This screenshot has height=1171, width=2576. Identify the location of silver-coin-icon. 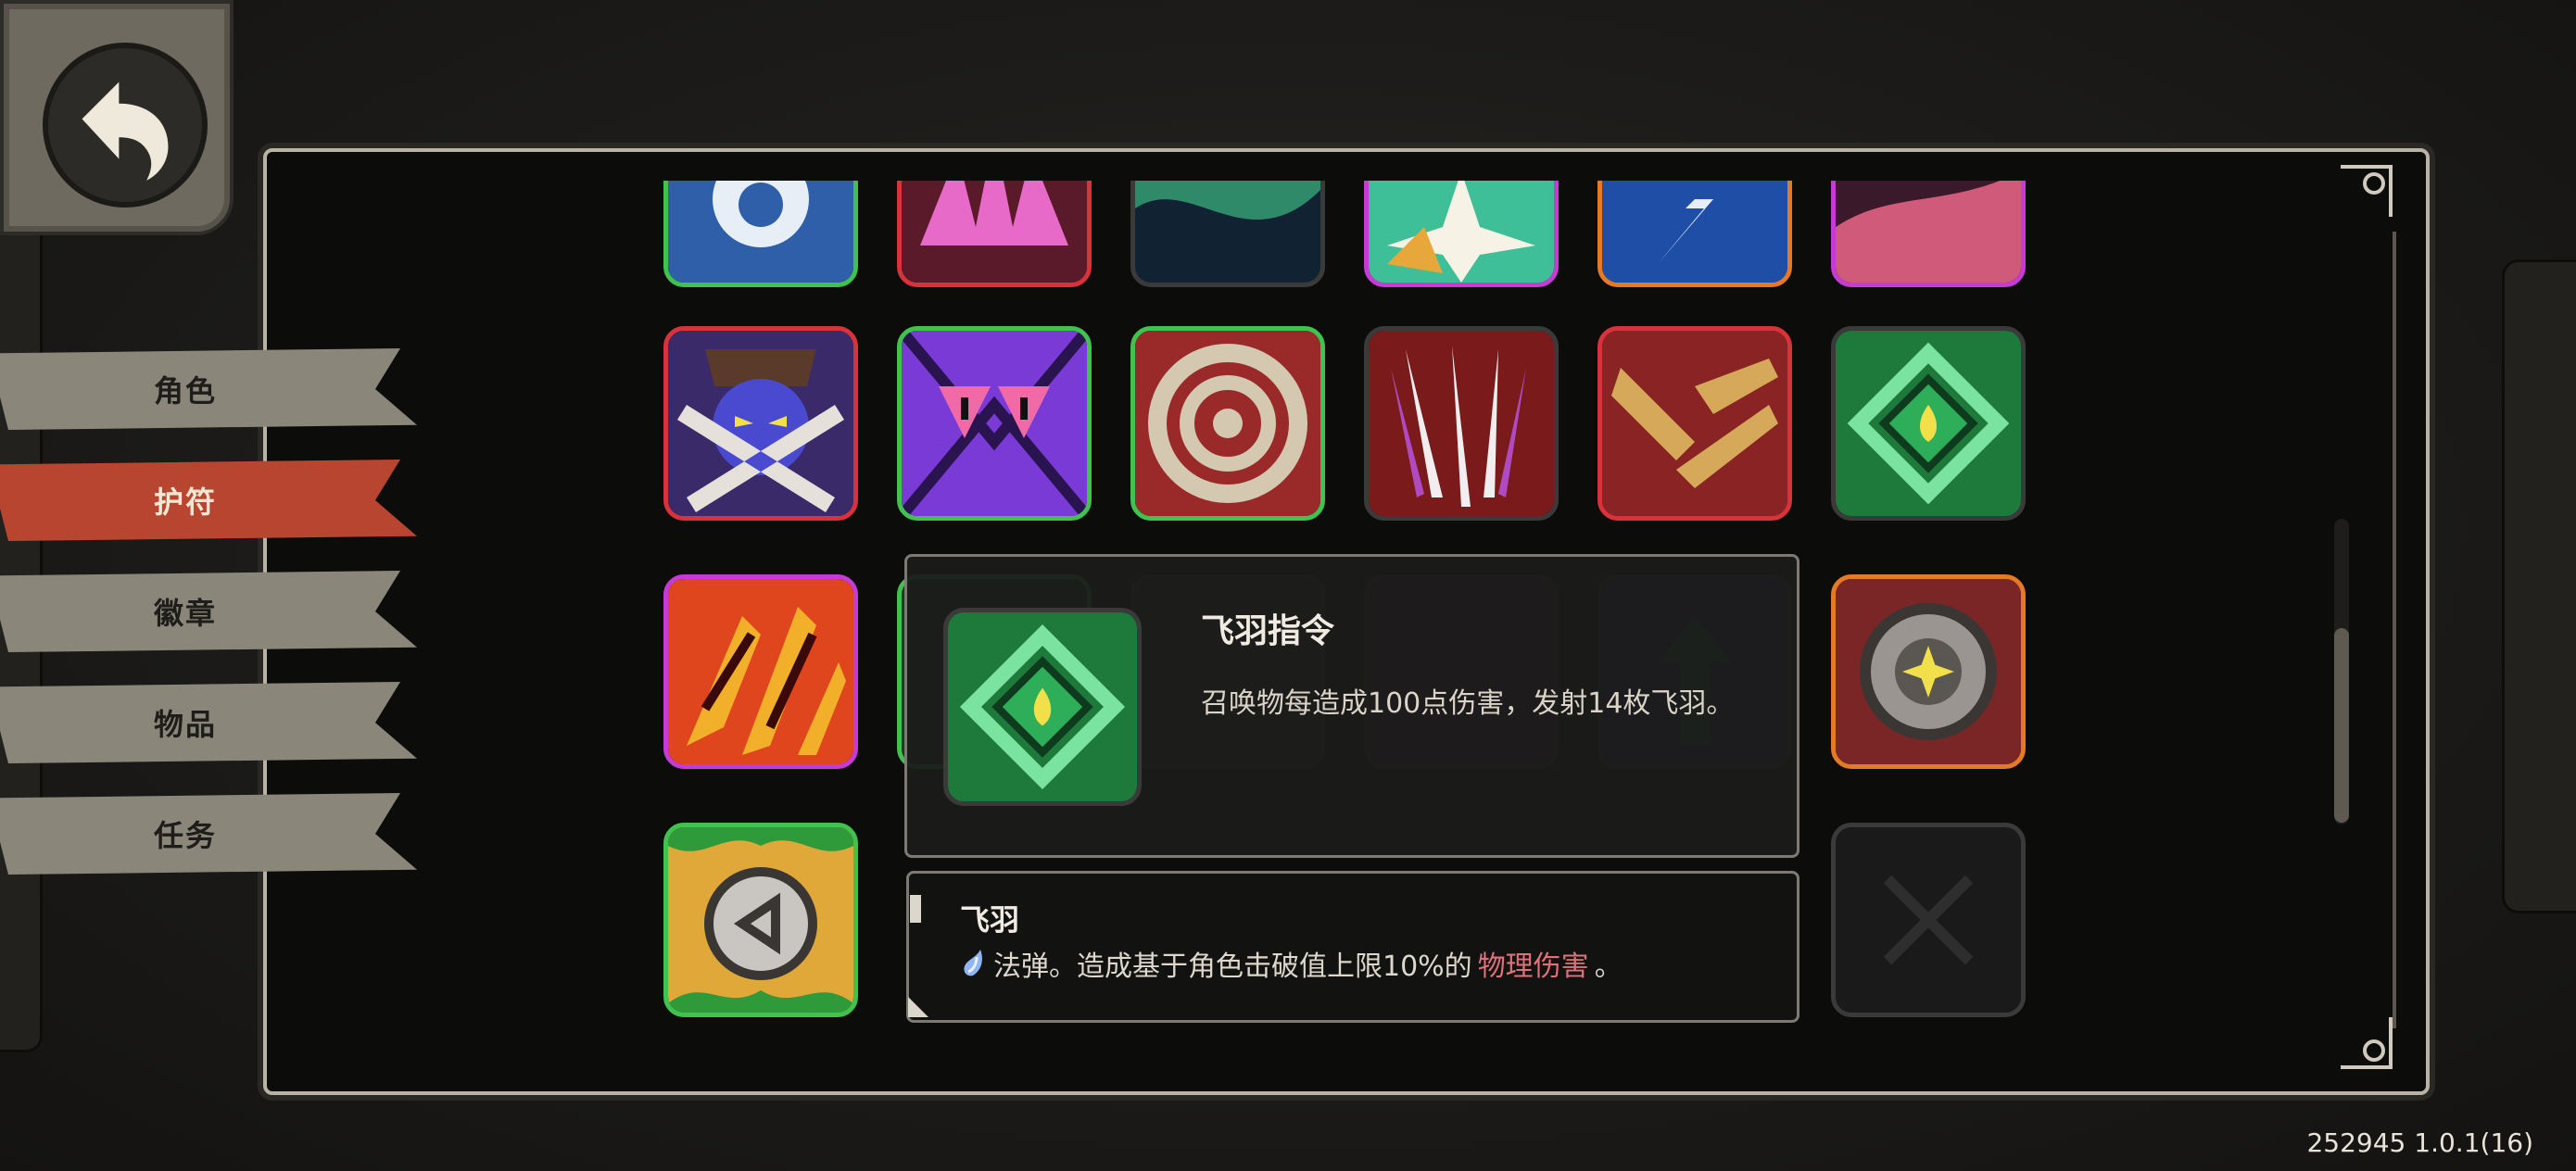
(761, 920).